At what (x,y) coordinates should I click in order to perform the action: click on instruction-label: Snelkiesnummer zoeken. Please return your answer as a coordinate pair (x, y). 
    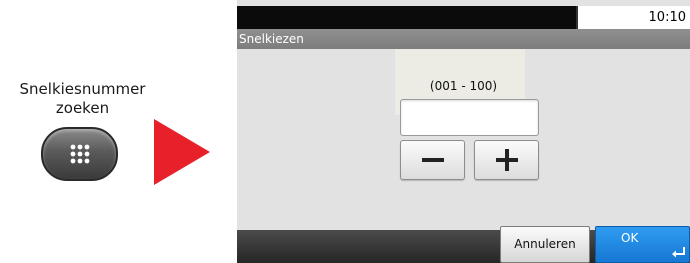
    Looking at the image, I should click on (82, 99).